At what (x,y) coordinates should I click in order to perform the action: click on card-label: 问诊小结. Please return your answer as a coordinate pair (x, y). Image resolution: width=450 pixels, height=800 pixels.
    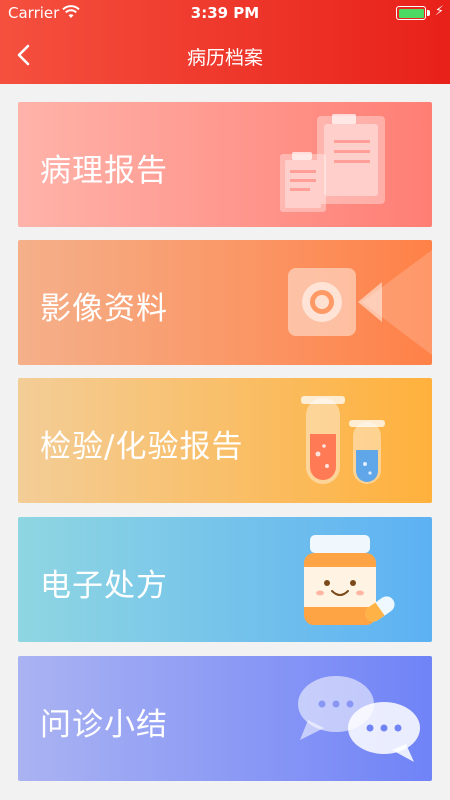
    Looking at the image, I should click on (104, 725).